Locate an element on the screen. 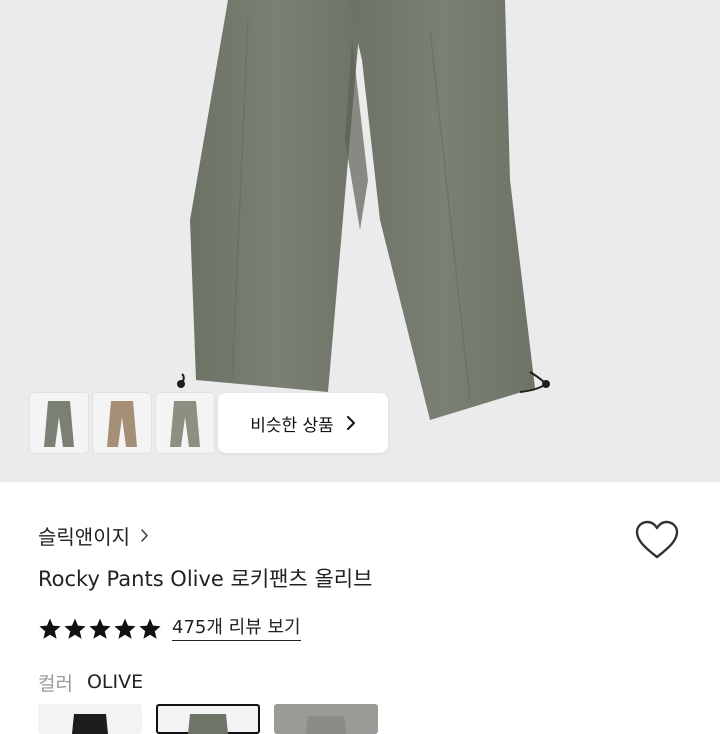  sage-pants-thumbnail is located at coordinates (185, 424).